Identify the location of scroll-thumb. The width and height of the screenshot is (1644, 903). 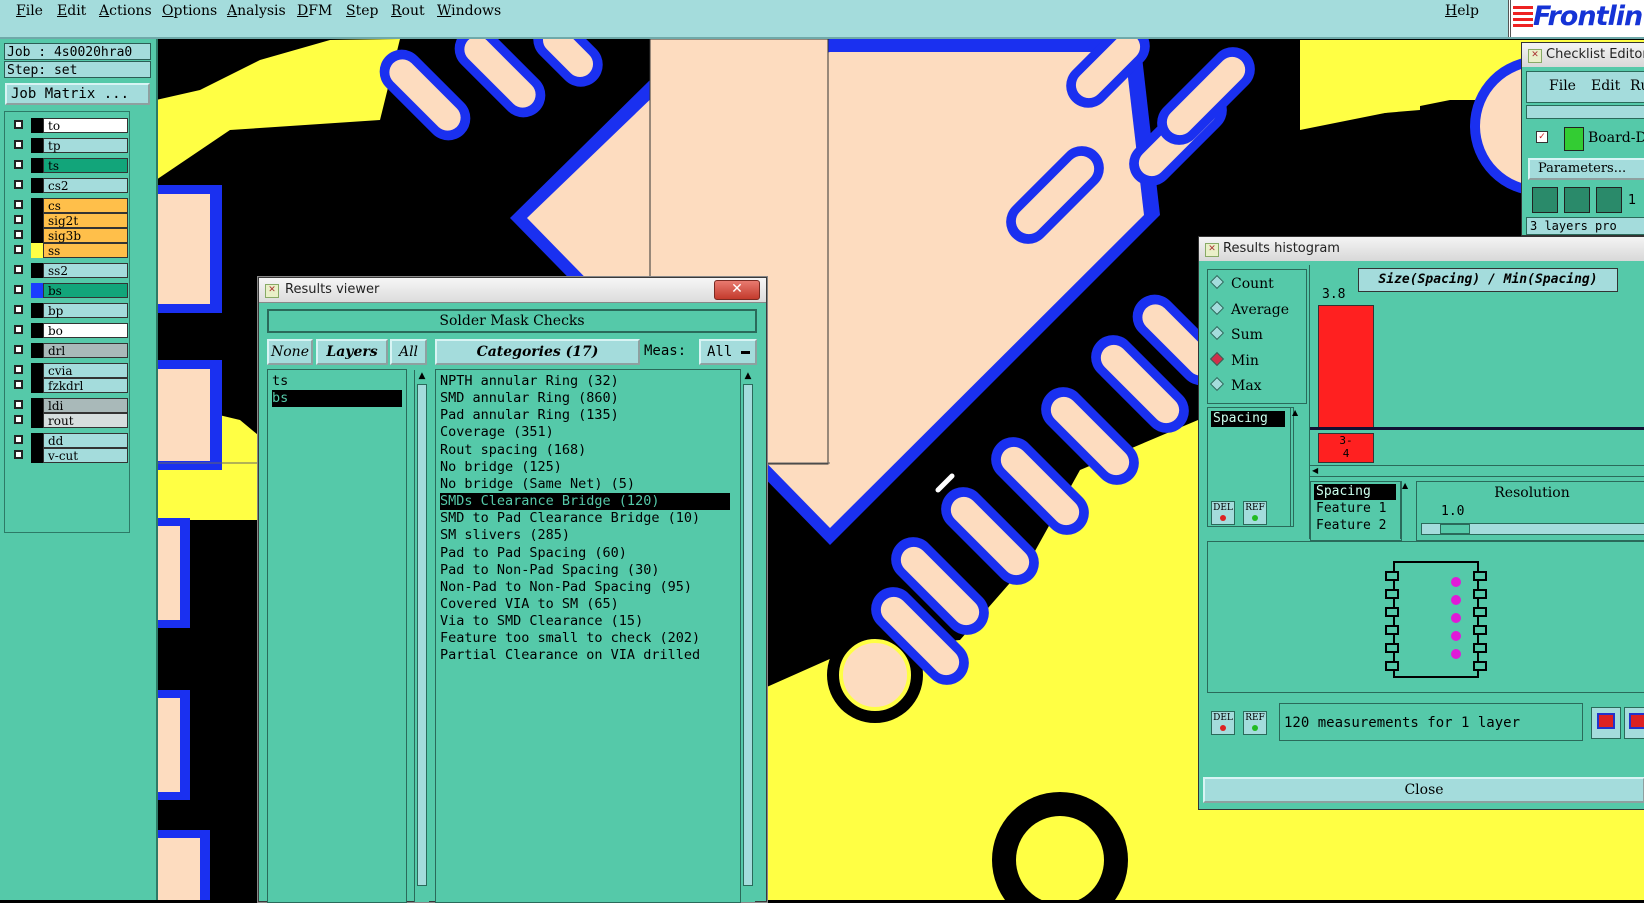
(422, 635).